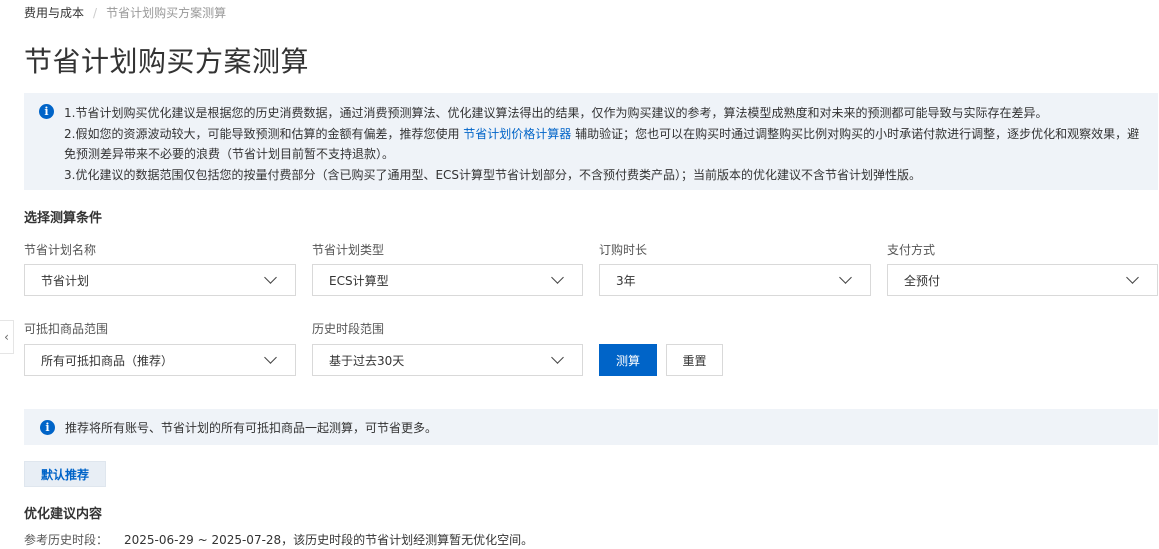 This screenshot has height=549, width=1159. Describe the element at coordinates (54, 12) in the screenshot. I see `breadcrumb-root: 费用与成本` at that location.